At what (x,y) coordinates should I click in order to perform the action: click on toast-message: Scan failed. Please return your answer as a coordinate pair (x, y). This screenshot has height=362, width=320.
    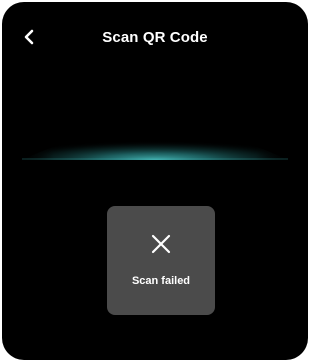
    Looking at the image, I should click on (161, 281).